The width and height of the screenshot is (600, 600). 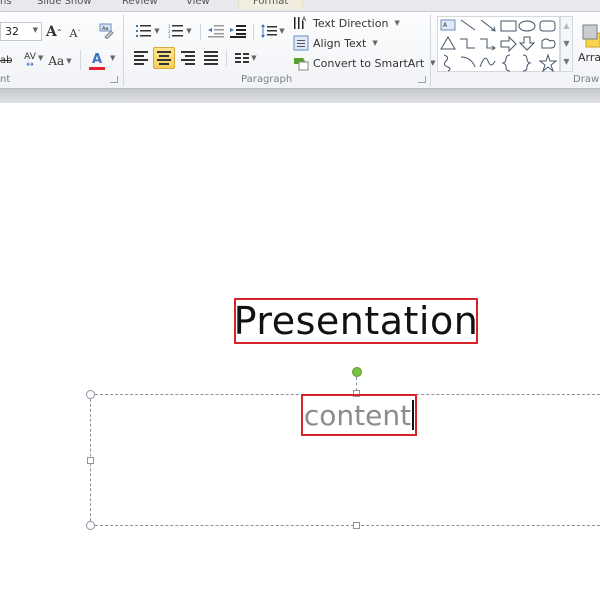 I want to click on svg-text: 3, so click(x=169, y=36).